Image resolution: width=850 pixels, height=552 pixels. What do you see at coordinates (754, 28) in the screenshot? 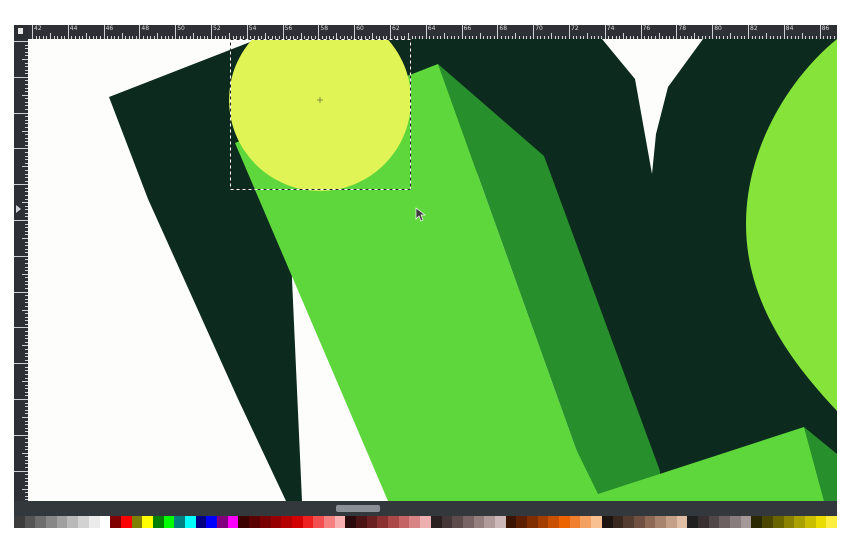
I see `ruler-label: 82` at bounding box center [754, 28].